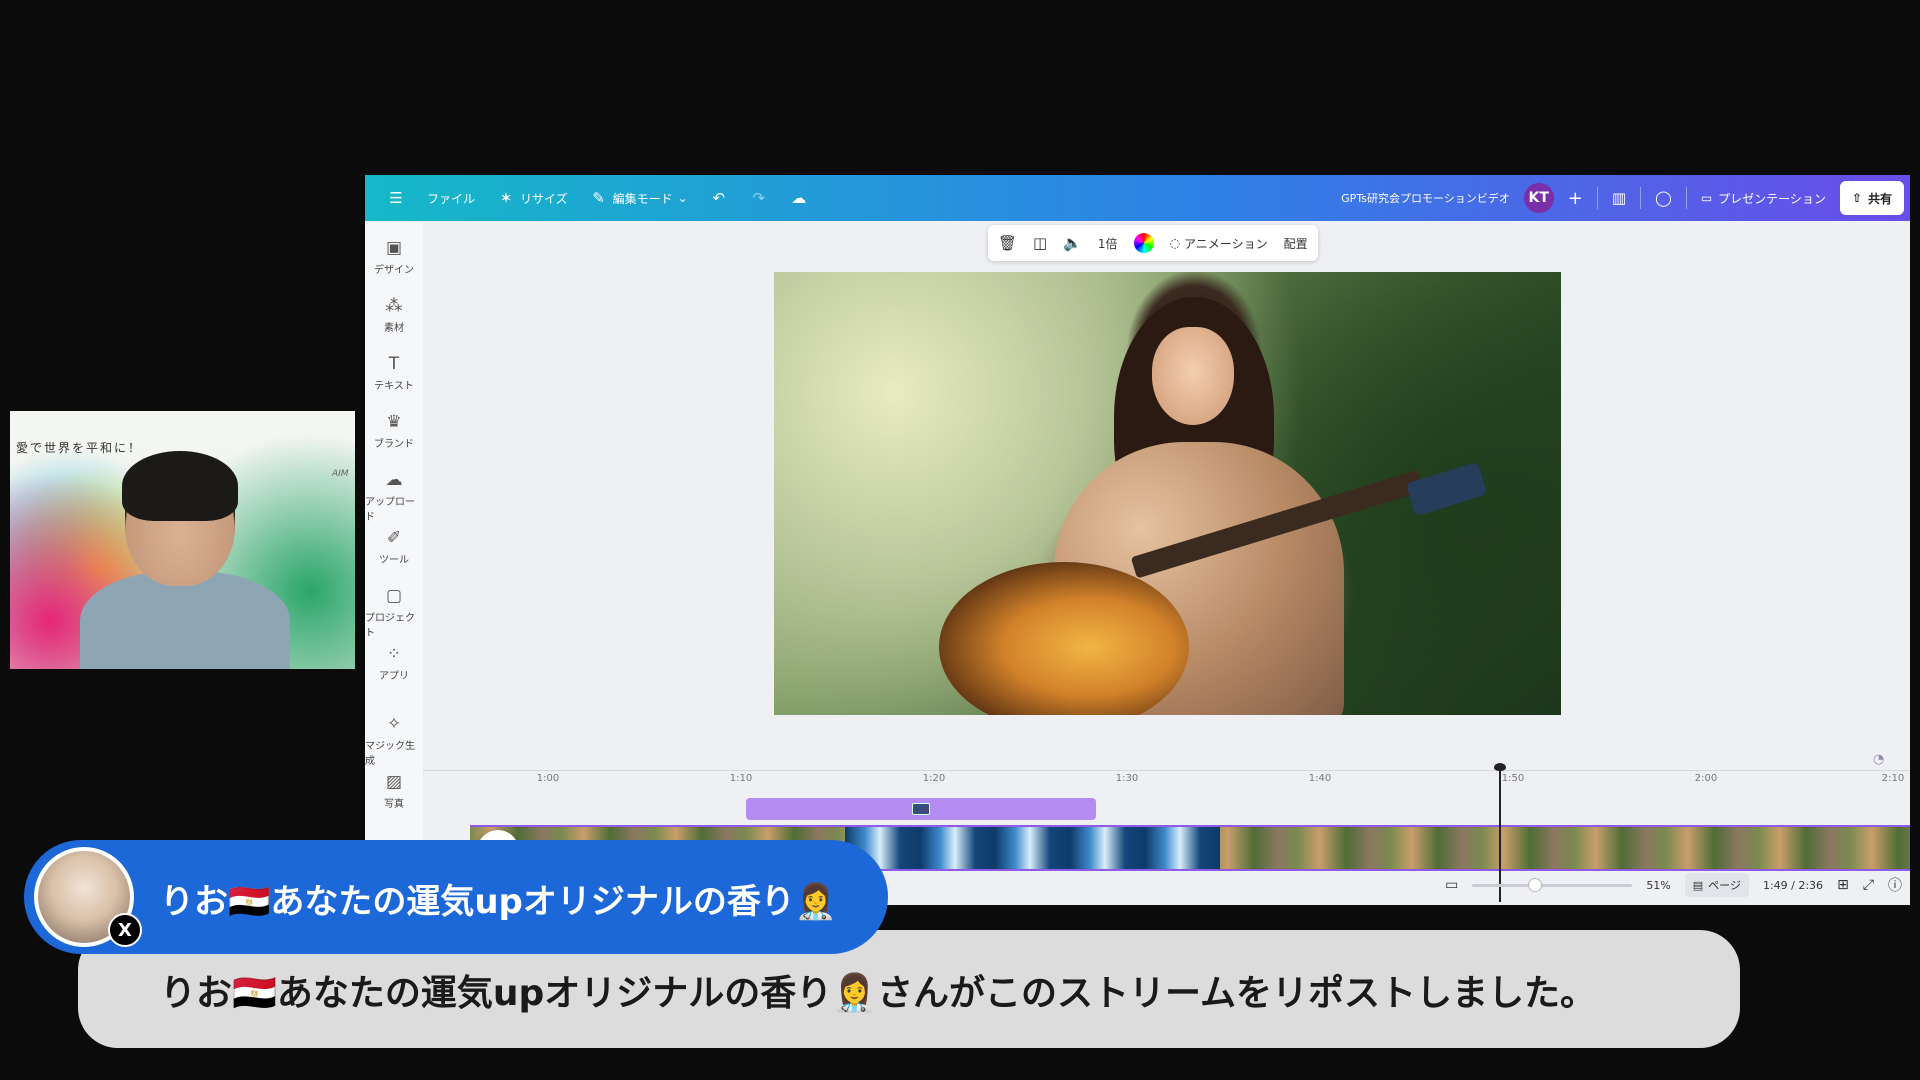  Describe the element at coordinates (394, 306) in the screenshot. I see `elements-icon: ⁂` at that location.